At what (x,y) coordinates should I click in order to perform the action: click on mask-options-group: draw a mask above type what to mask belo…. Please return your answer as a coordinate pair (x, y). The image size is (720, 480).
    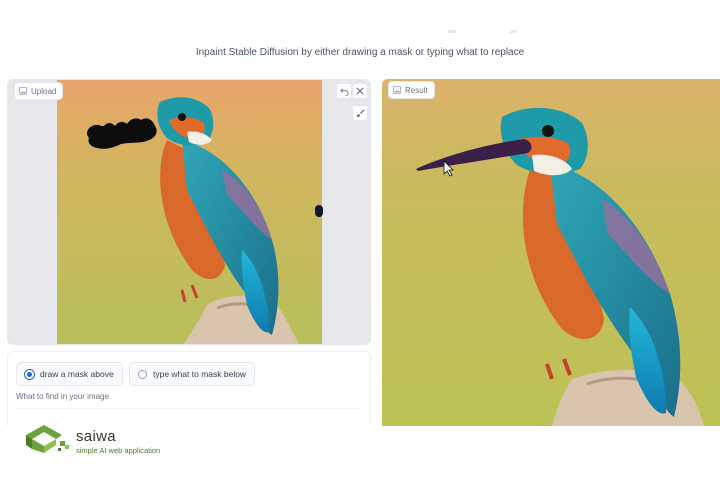
    Looking at the image, I should click on (189, 391).